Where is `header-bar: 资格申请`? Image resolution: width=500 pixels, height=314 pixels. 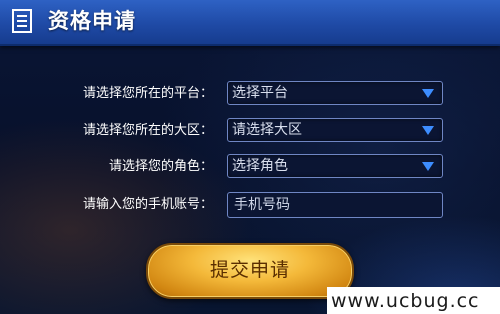
header-bar: 资格申请 is located at coordinates (250, 23).